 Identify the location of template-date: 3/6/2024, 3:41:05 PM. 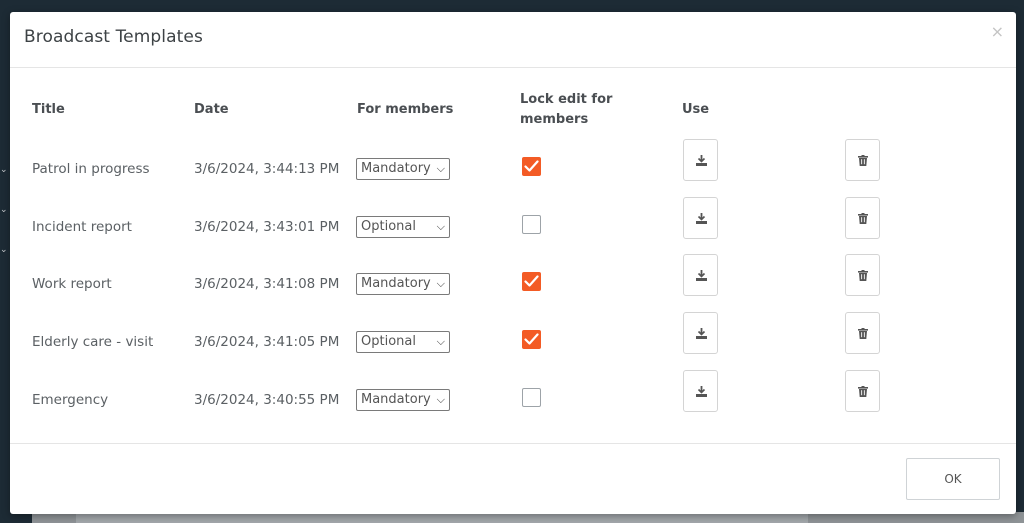
(267, 342).